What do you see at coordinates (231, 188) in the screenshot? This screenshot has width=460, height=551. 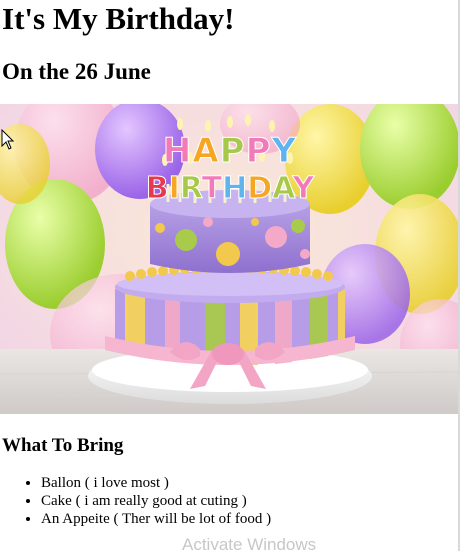 I see `candle-text-birthday: BIRTHDAY` at bounding box center [231, 188].